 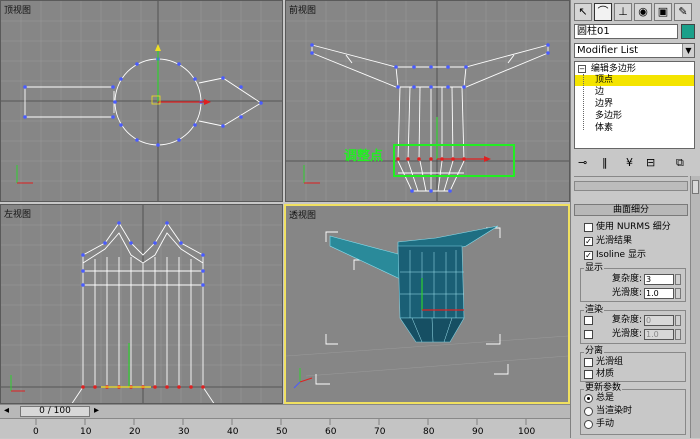 What do you see at coordinates (17, 383) in the screenshot?
I see `left-axis-tripod` at bounding box center [17, 383].